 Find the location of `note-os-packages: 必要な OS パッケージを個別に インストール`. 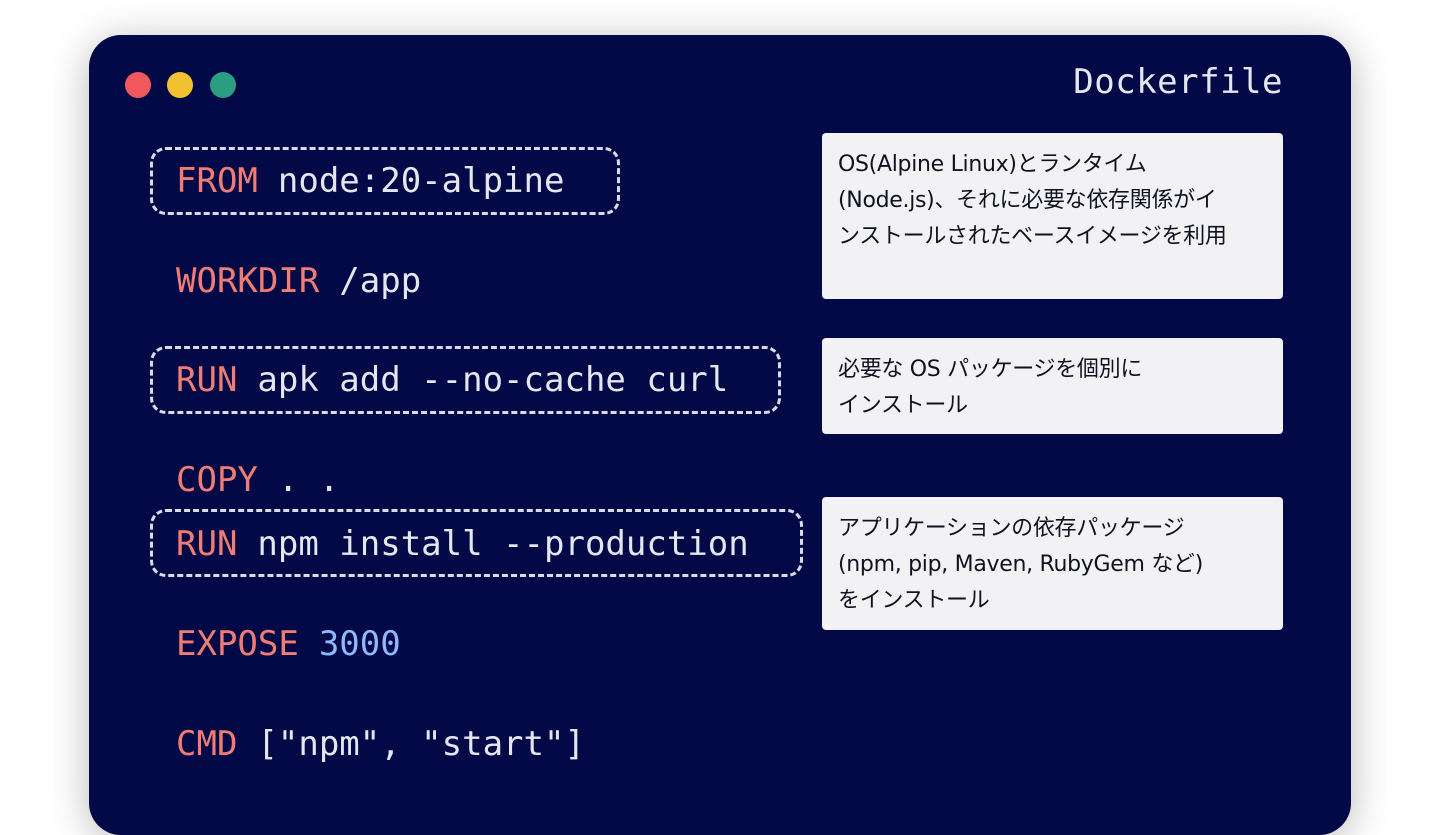

note-os-packages: 必要な OS パッケージを個別に インストール is located at coordinates (1052, 386).